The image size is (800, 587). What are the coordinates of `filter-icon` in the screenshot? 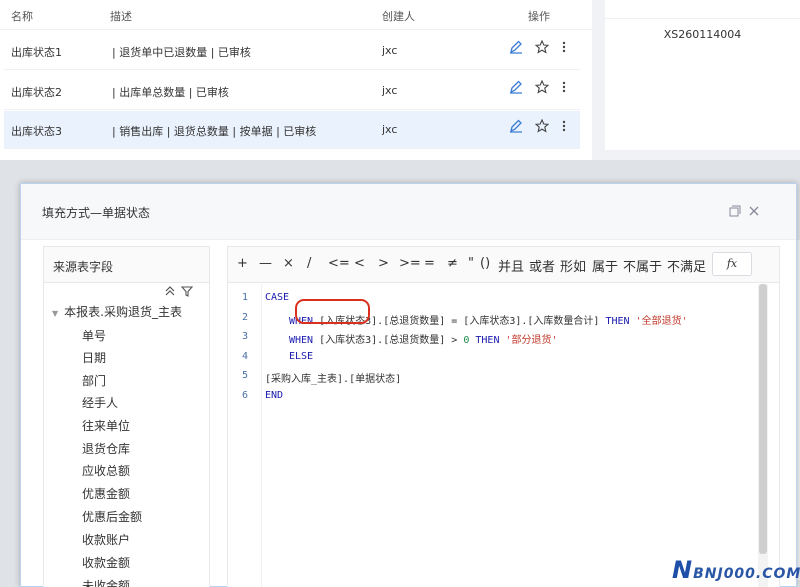 It's located at (187, 292).